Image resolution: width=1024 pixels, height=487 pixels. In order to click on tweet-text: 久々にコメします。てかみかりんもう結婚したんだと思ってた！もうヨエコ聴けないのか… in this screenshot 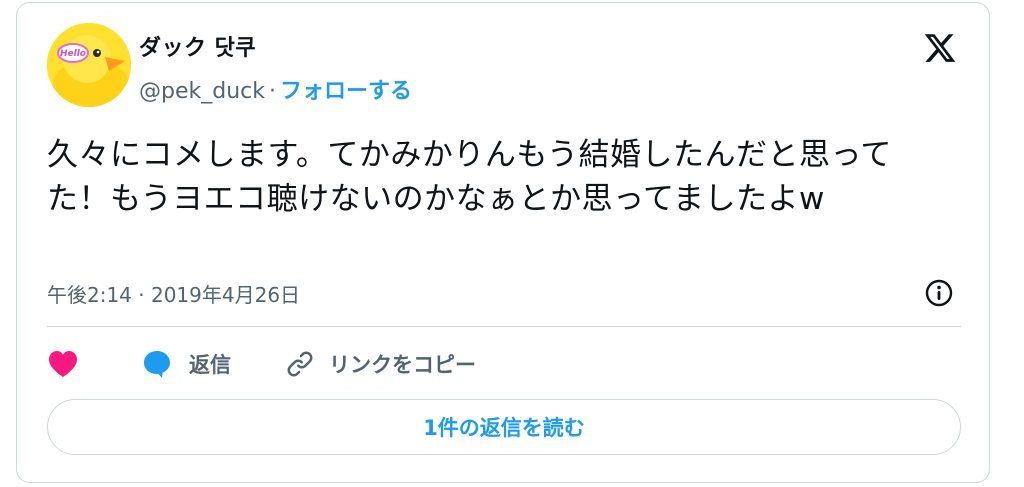, I will do `click(469, 177)`.